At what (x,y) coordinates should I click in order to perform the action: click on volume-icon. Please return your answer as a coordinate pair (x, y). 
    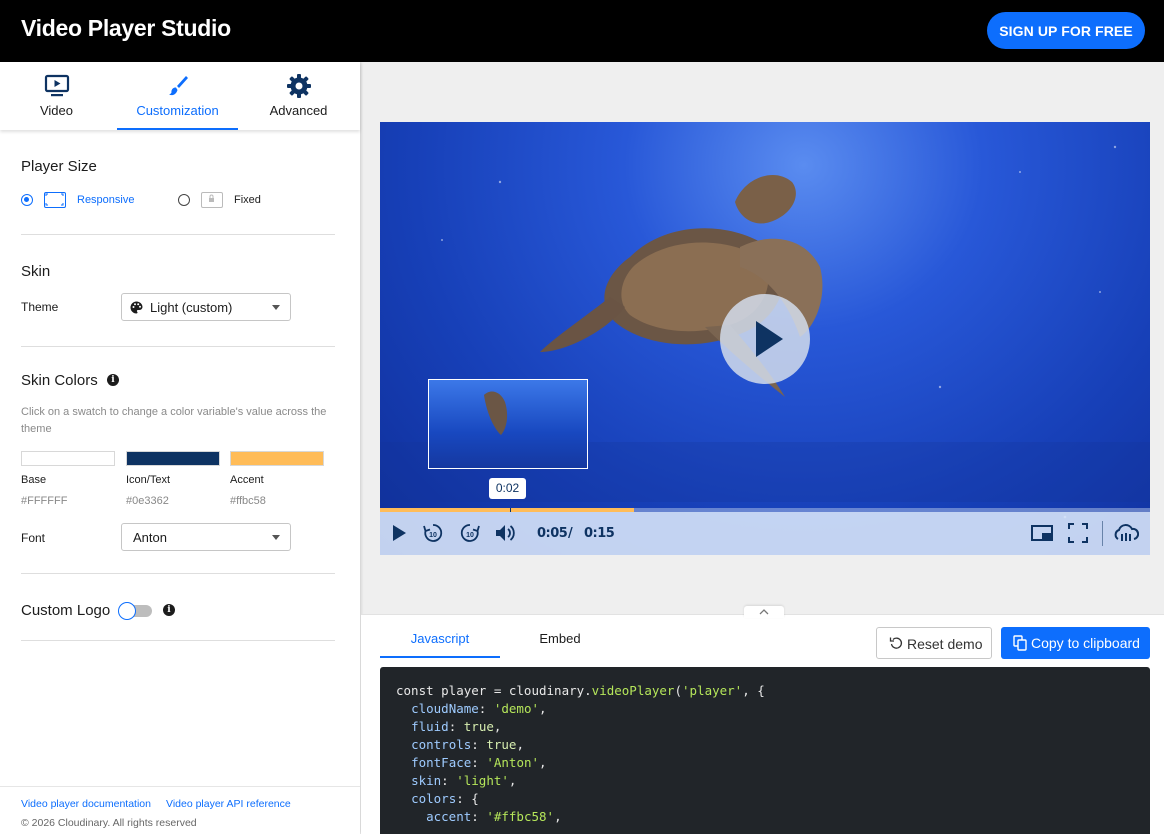
    Looking at the image, I should click on (505, 533).